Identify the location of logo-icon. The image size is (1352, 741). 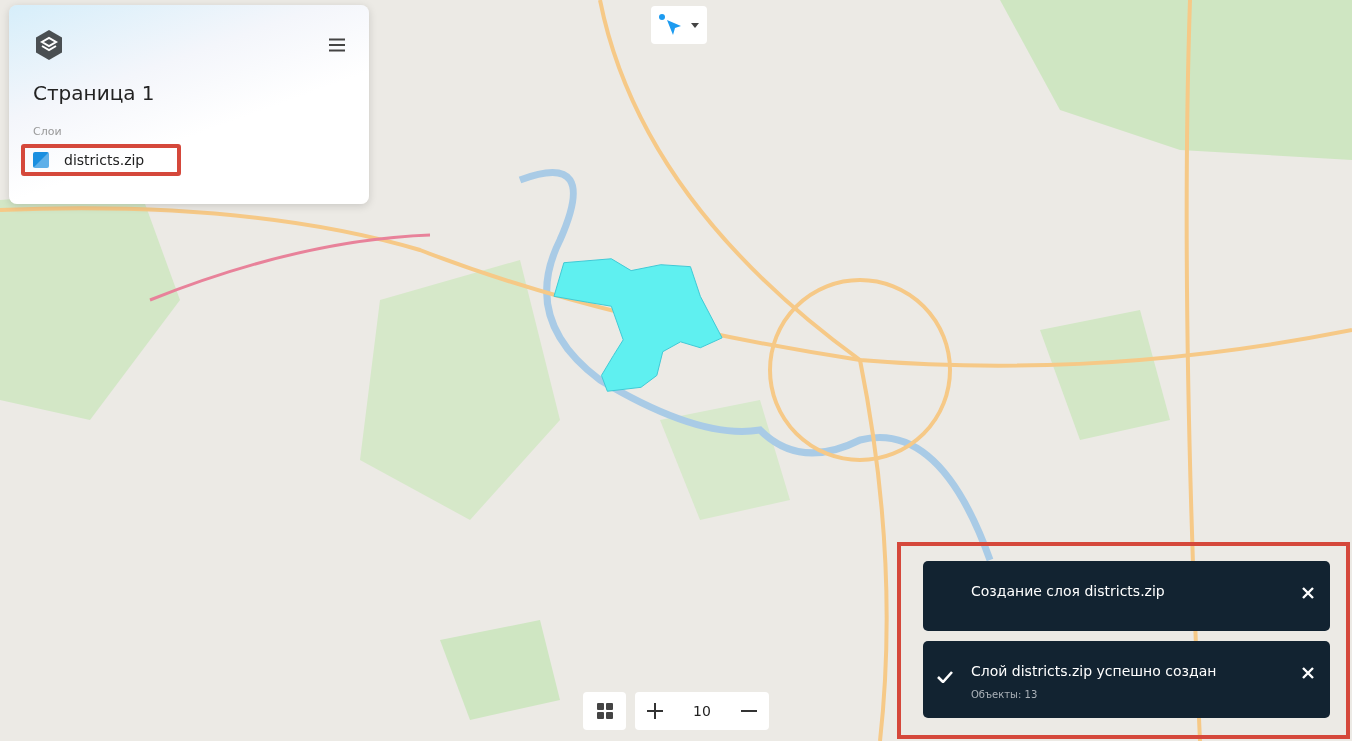
(49, 45).